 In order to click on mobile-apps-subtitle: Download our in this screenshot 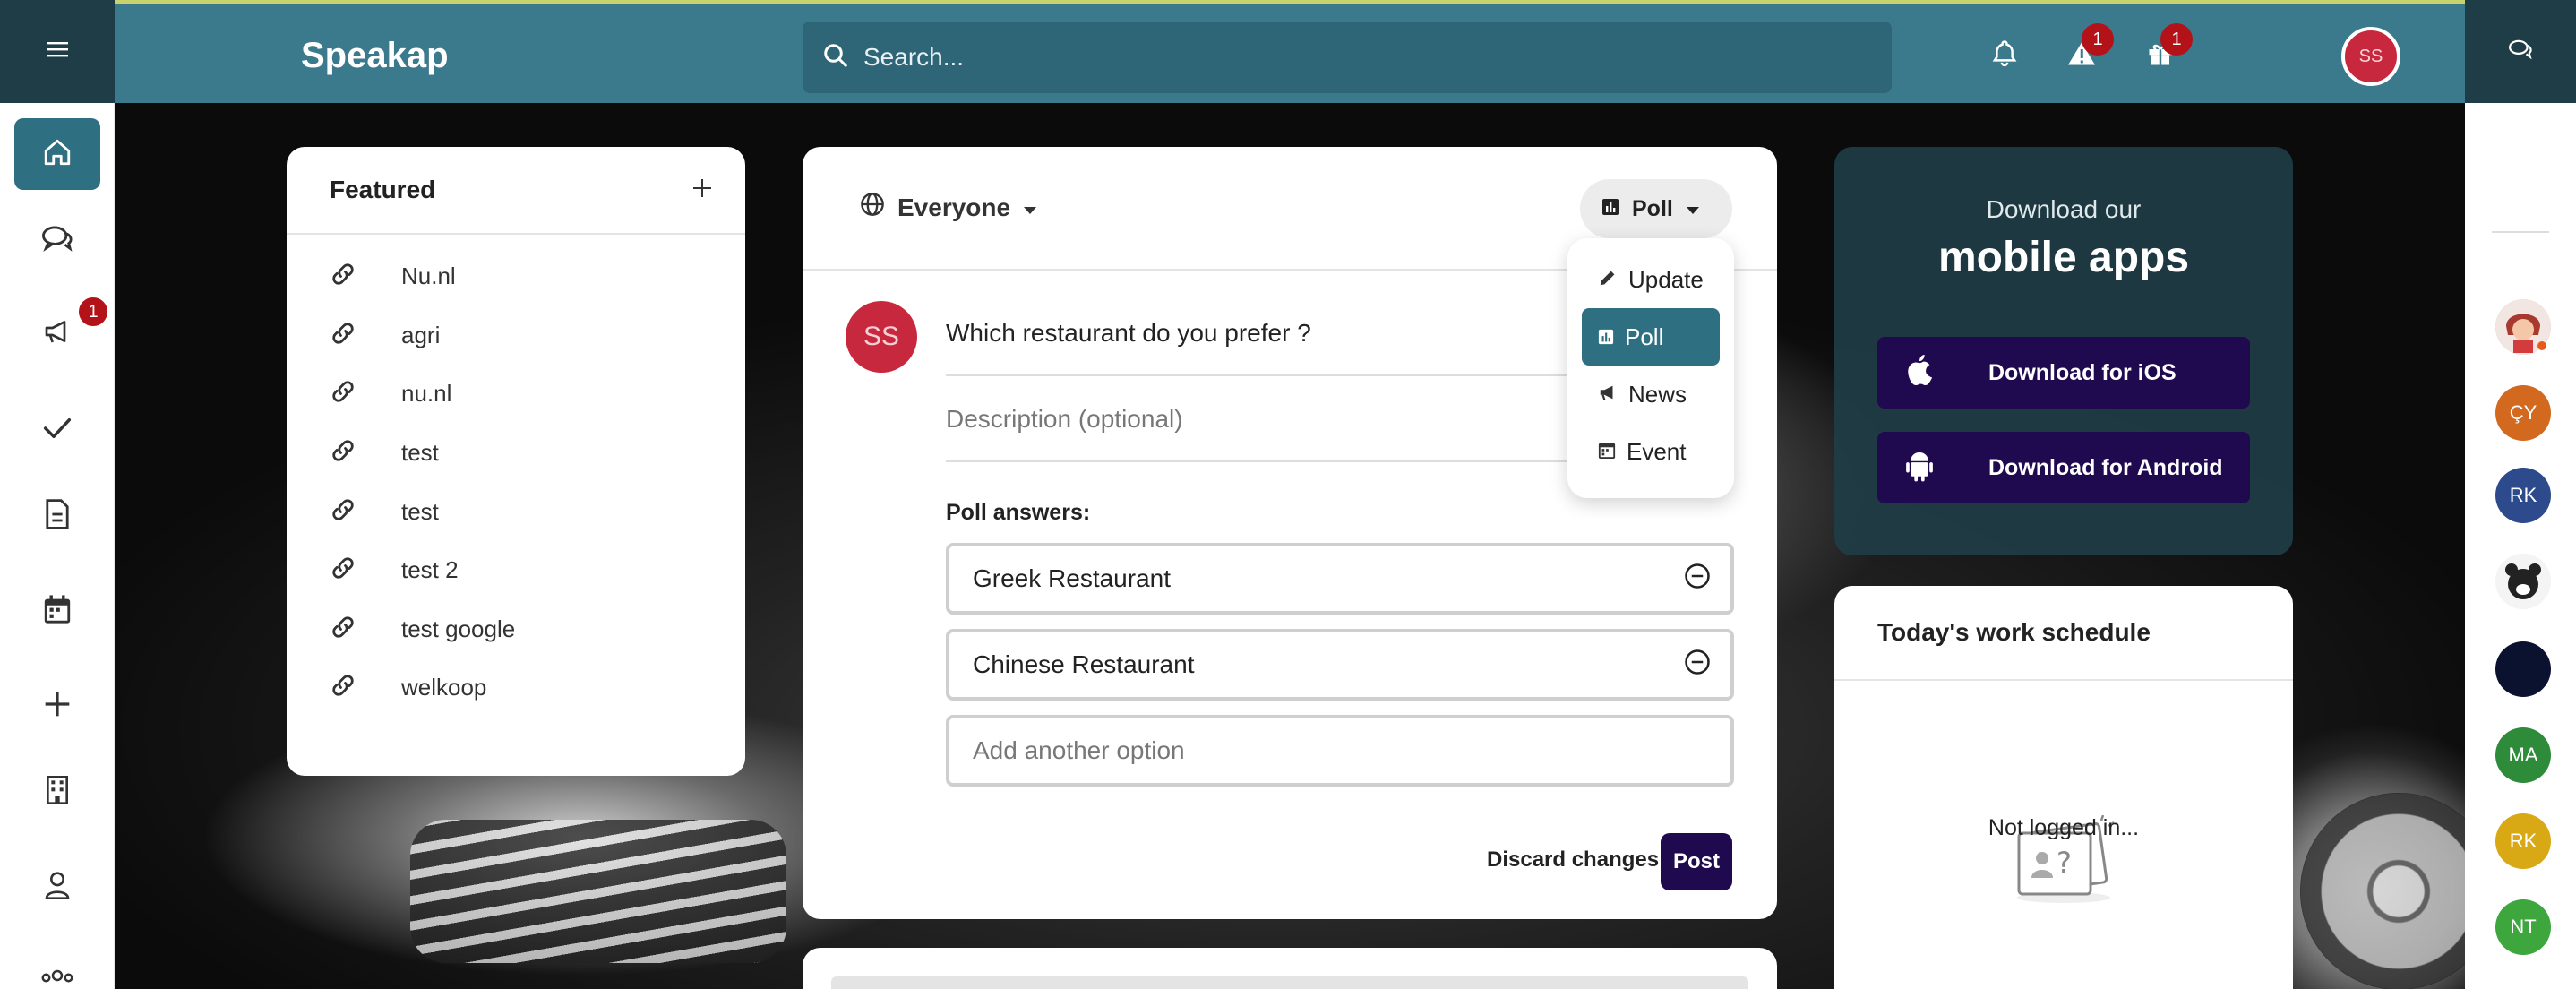, I will do `click(2064, 209)`.